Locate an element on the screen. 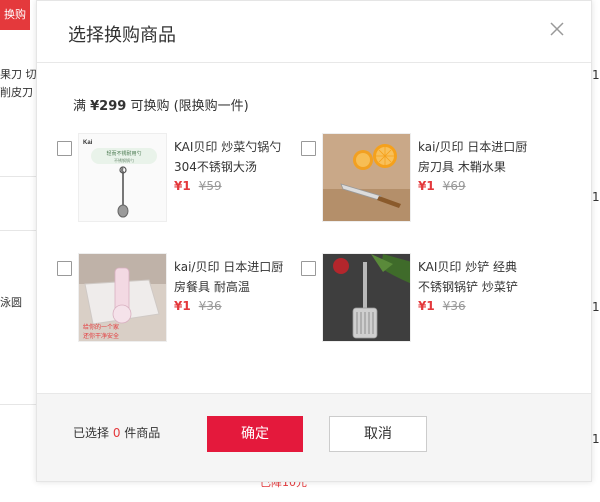 Image resolution: width=600 pixels, height=502 pixels. background-page: 换购 果刀 切 削皮刀 泳圆 is located at coordinates (18, 251).